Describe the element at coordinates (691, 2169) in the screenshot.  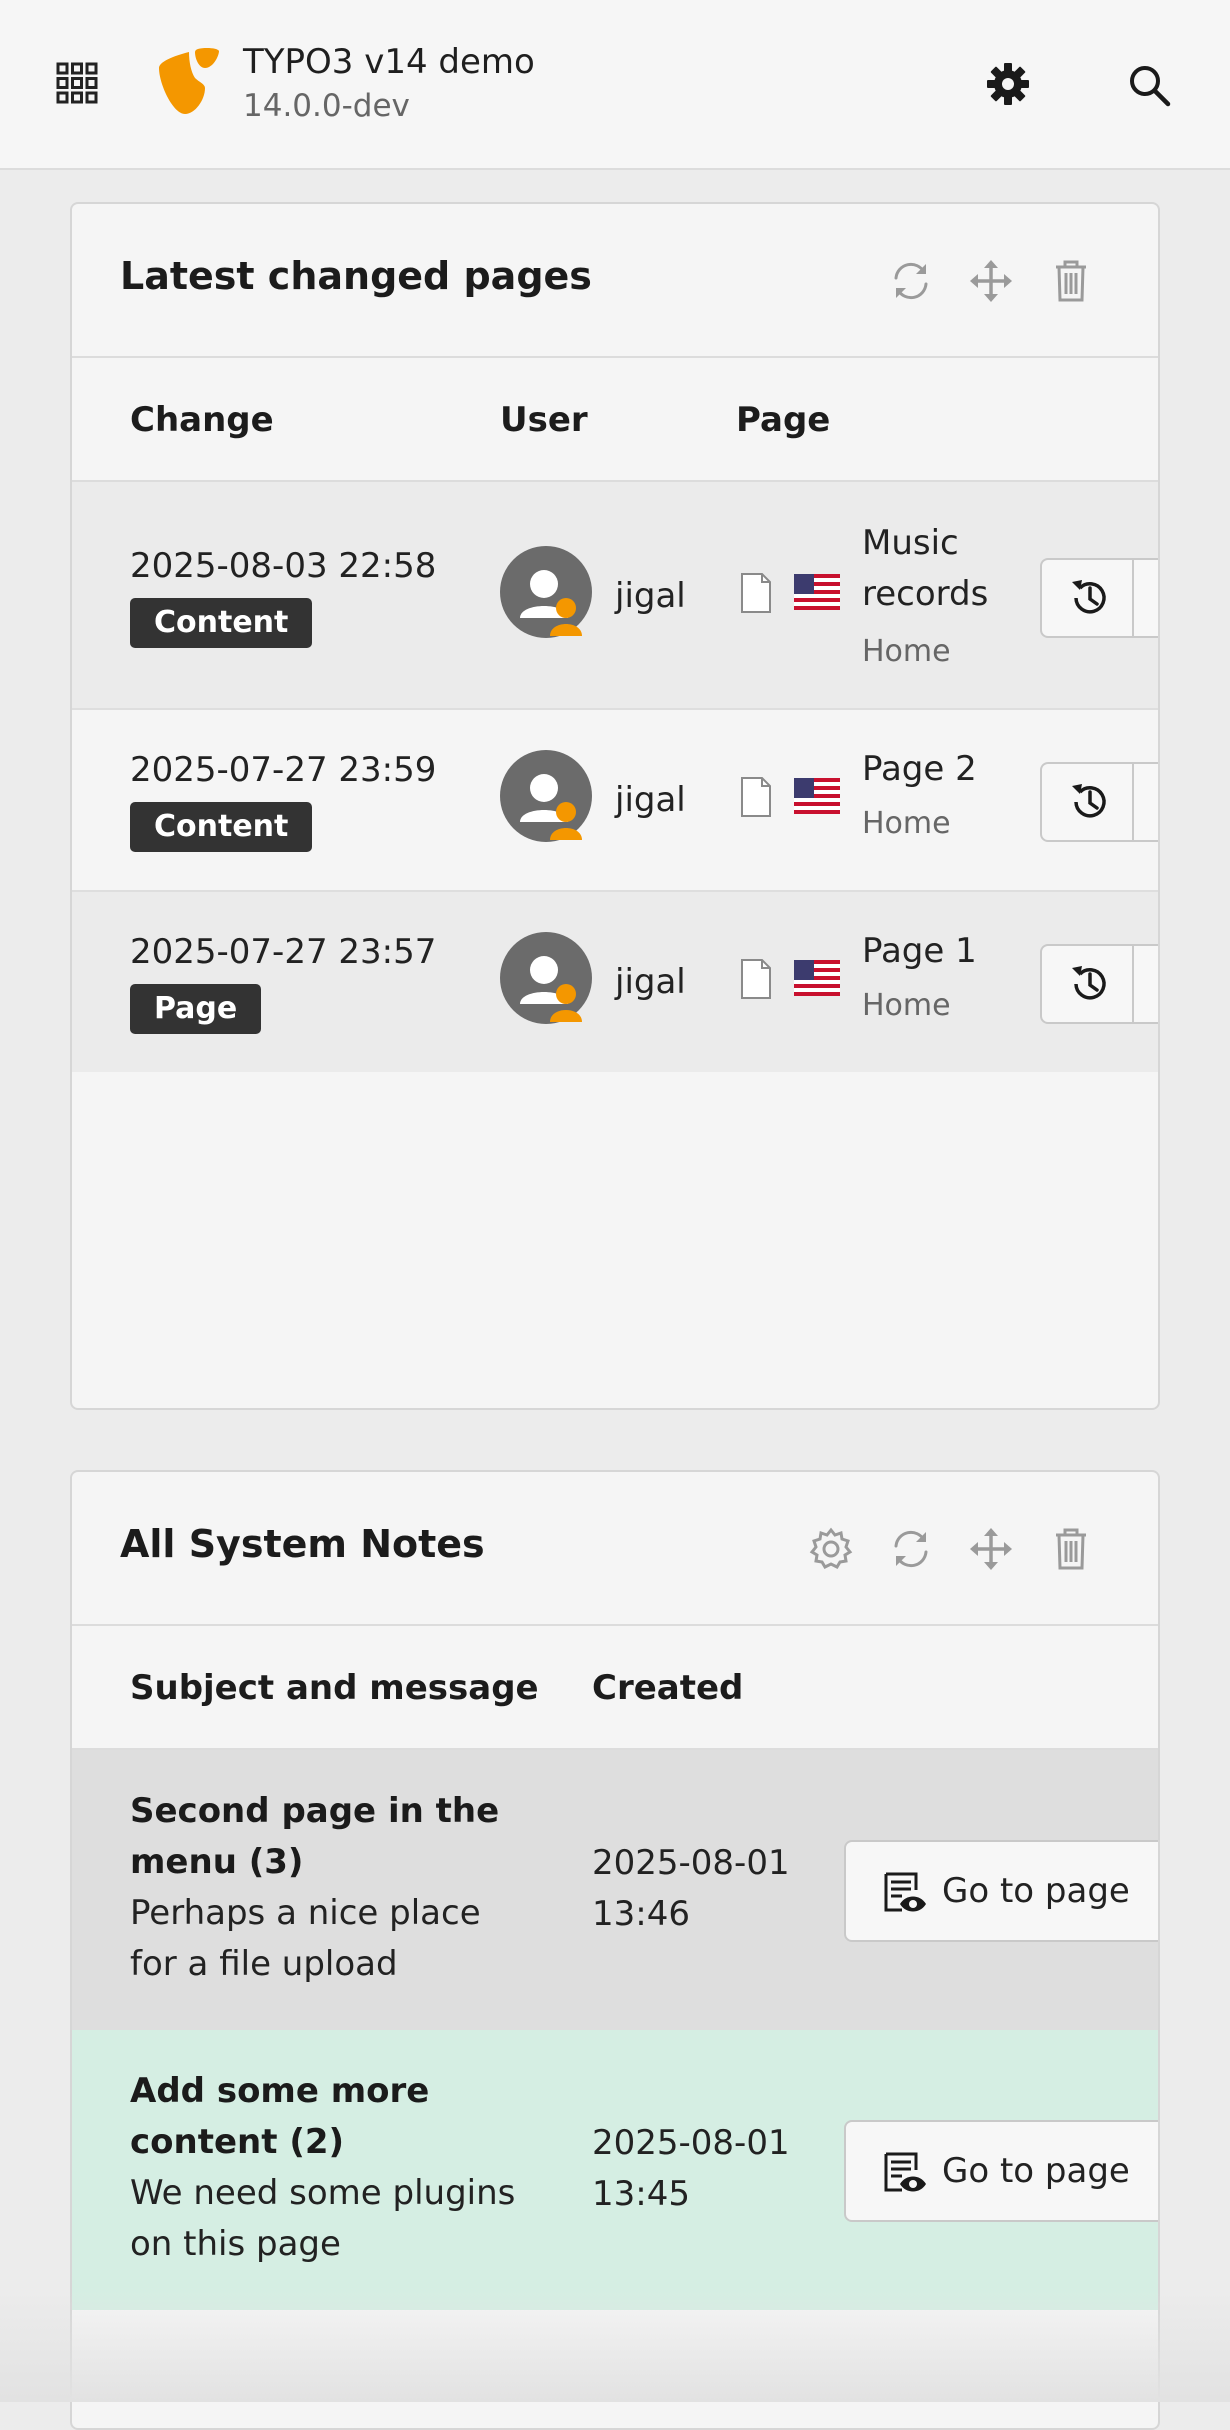
I see `note-created: 2025-08-01 13:45` at that location.